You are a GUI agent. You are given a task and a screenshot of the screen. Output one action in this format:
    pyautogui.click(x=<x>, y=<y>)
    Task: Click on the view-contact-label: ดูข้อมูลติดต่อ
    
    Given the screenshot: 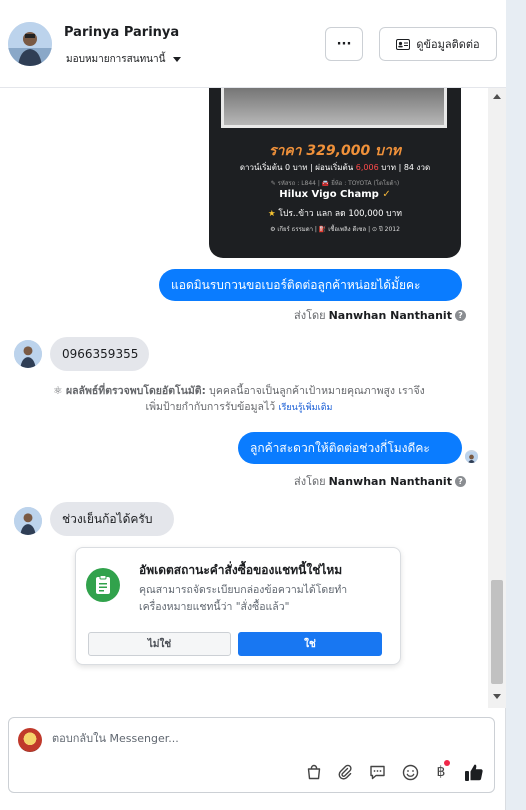 What is the action you would take?
    pyautogui.click(x=448, y=44)
    